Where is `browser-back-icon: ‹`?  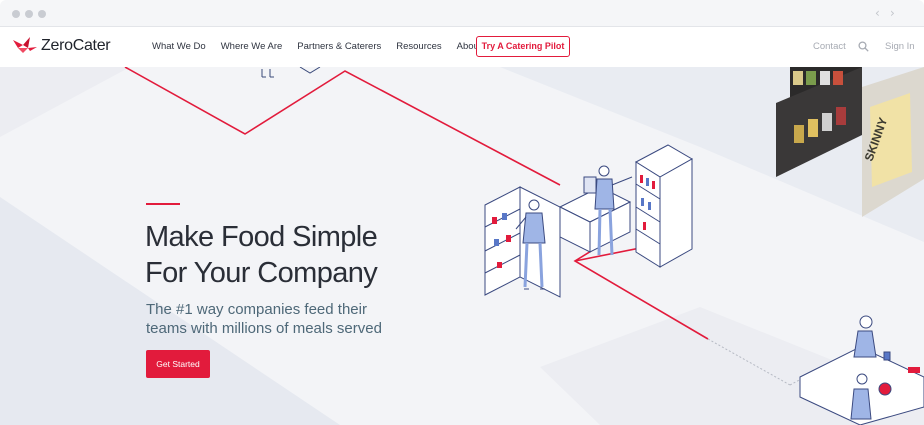 browser-back-icon: ‹ is located at coordinates (877, 13).